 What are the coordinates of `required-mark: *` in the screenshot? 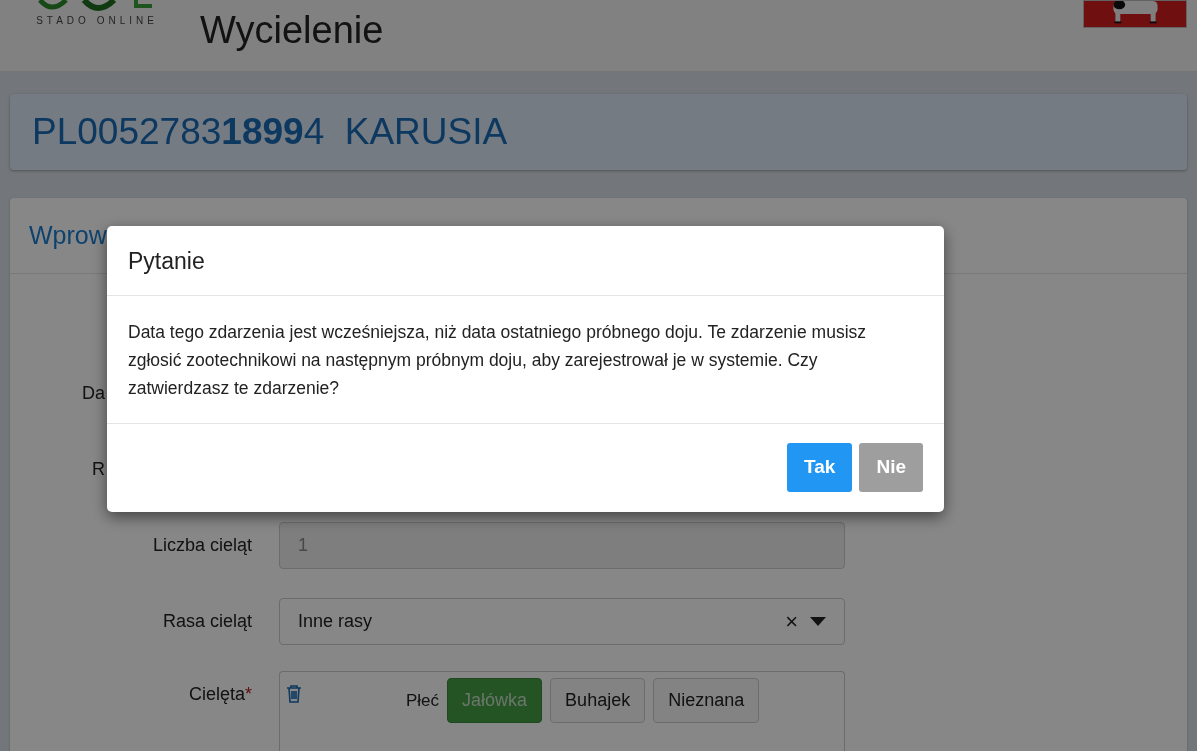 It's located at (248, 694).